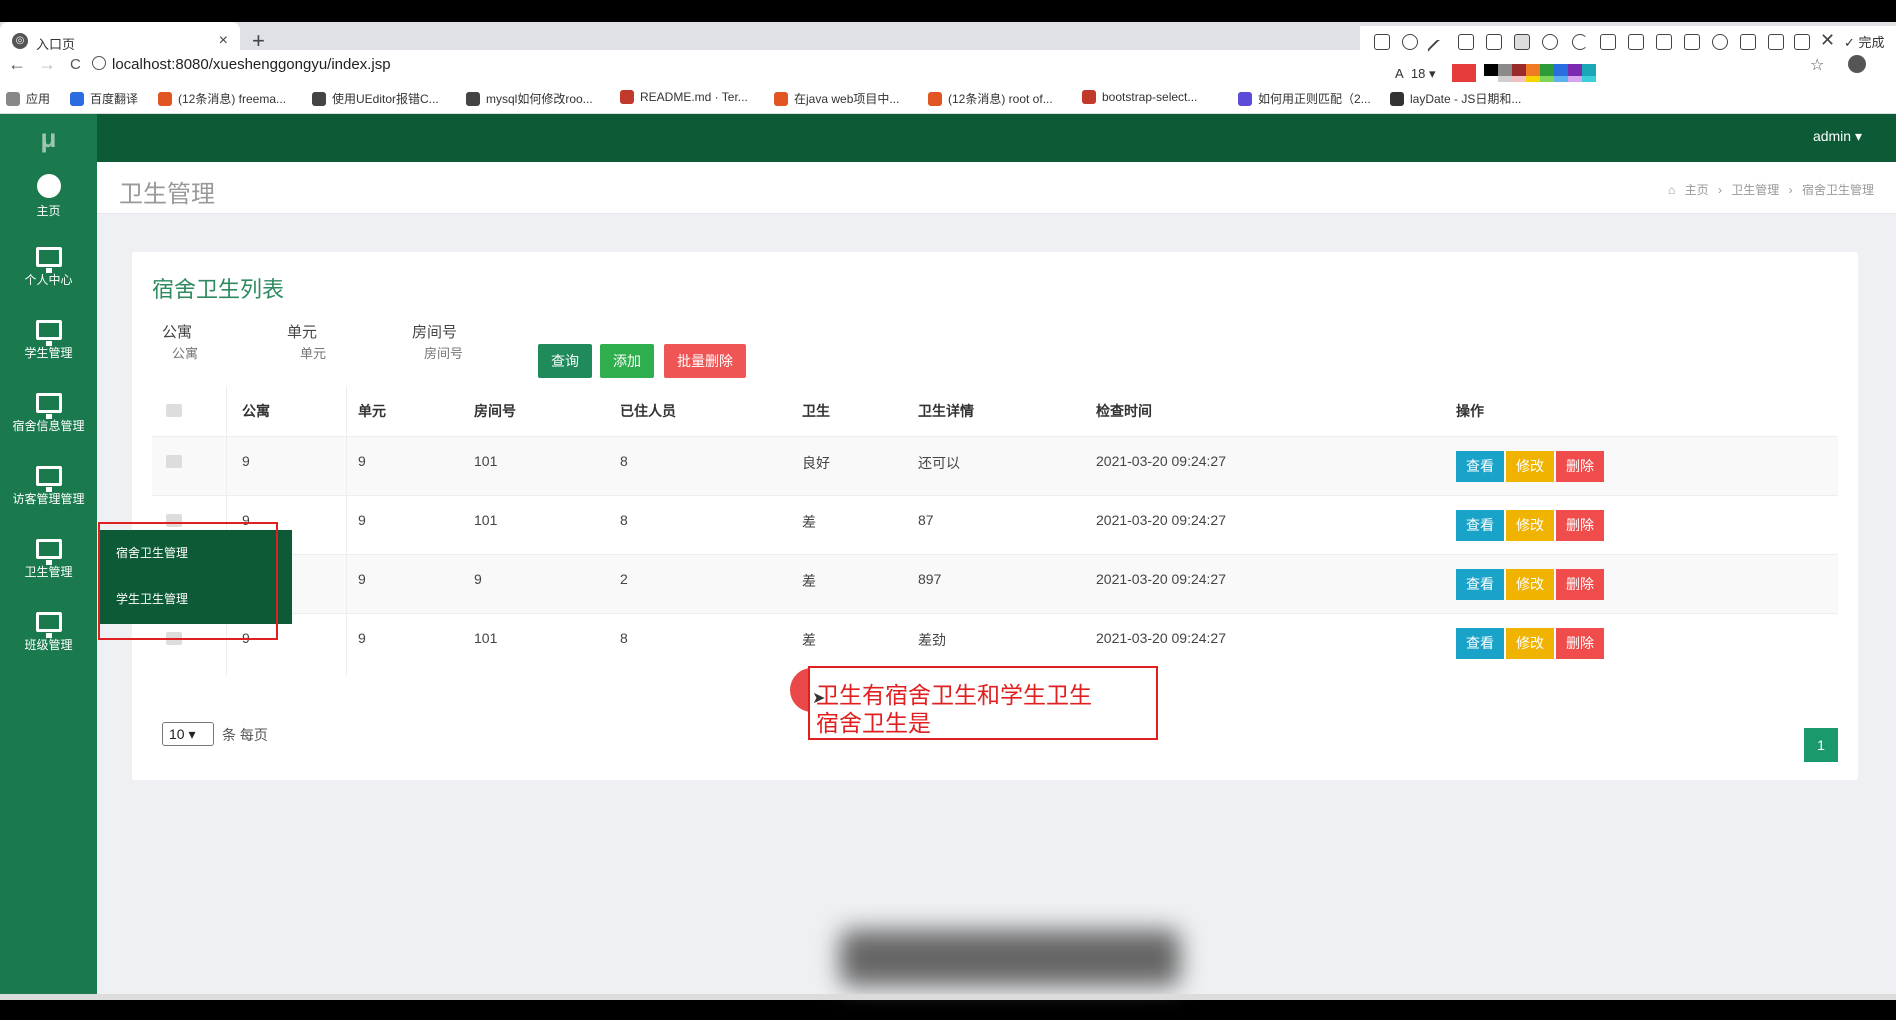 This screenshot has width=1896, height=1020. What do you see at coordinates (1466, 42) in the screenshot?
I see `pen-tool-icon` at bounding box center [1466, 42].